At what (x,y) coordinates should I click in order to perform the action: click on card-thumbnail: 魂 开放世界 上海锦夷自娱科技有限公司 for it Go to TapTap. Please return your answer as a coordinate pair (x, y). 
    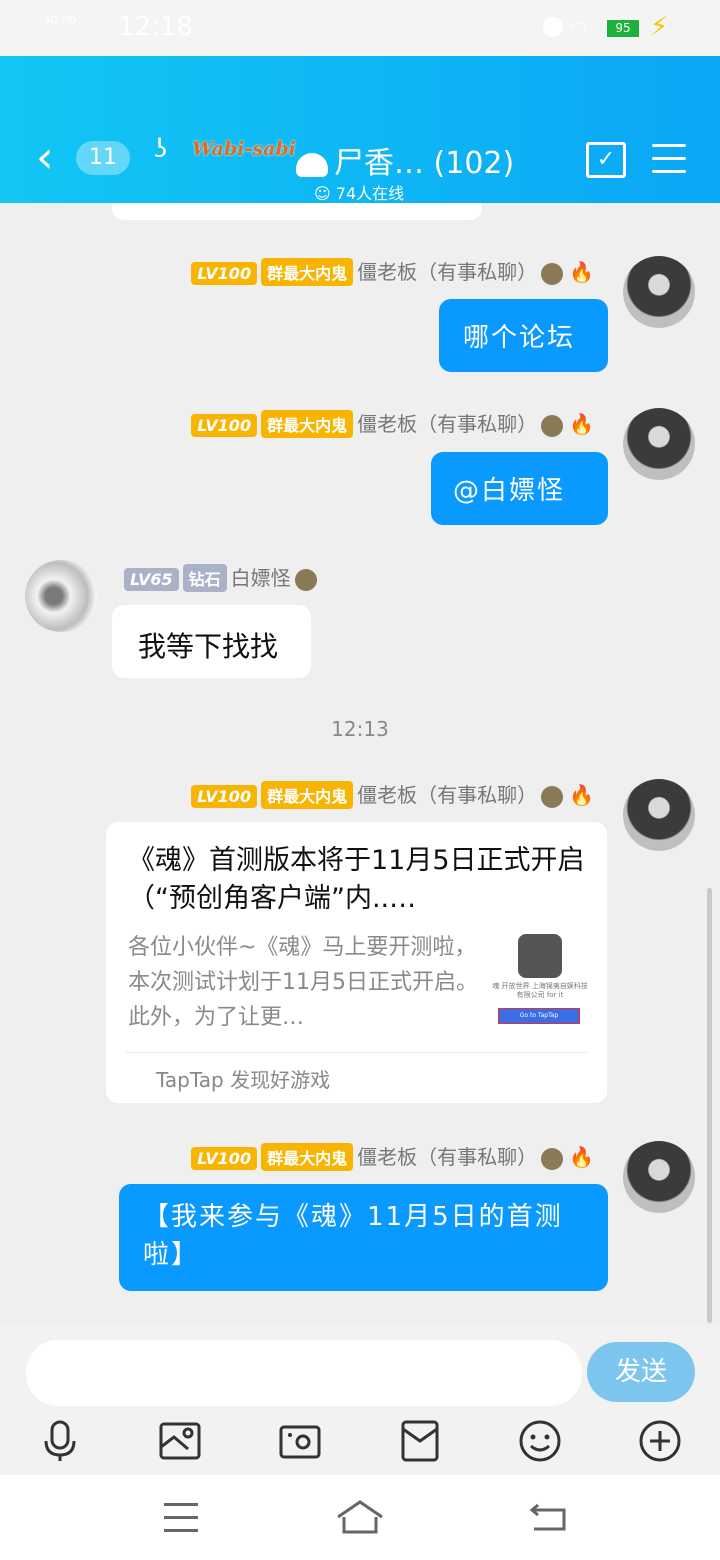
    Looking at the image, I should click on (540, 978).